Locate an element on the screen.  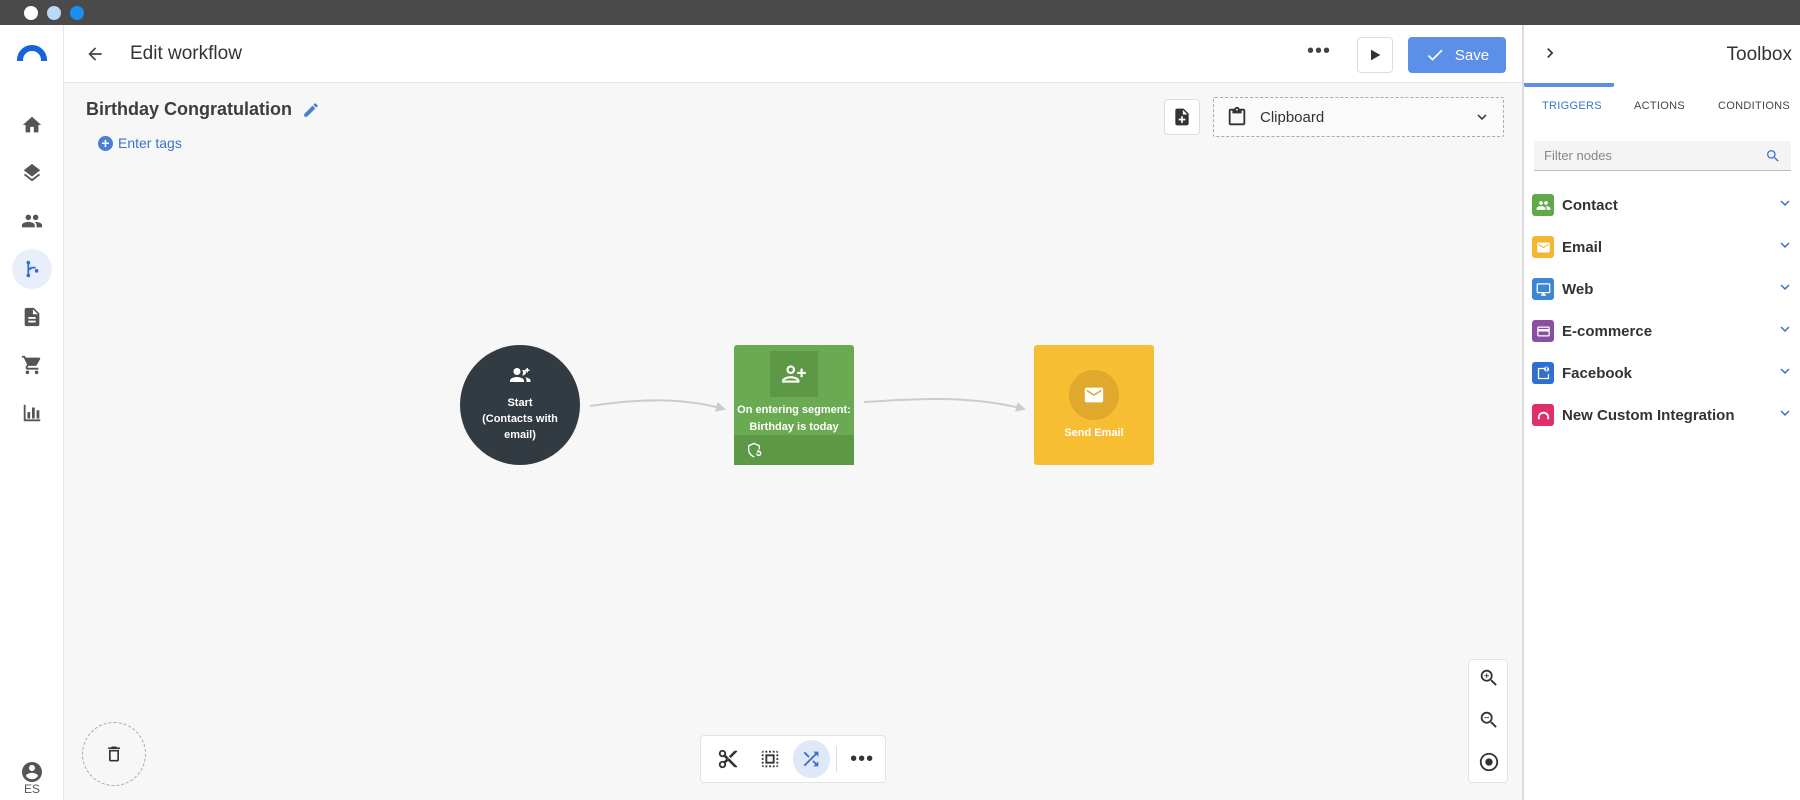
nav-home is located at coordinates (32, 125).